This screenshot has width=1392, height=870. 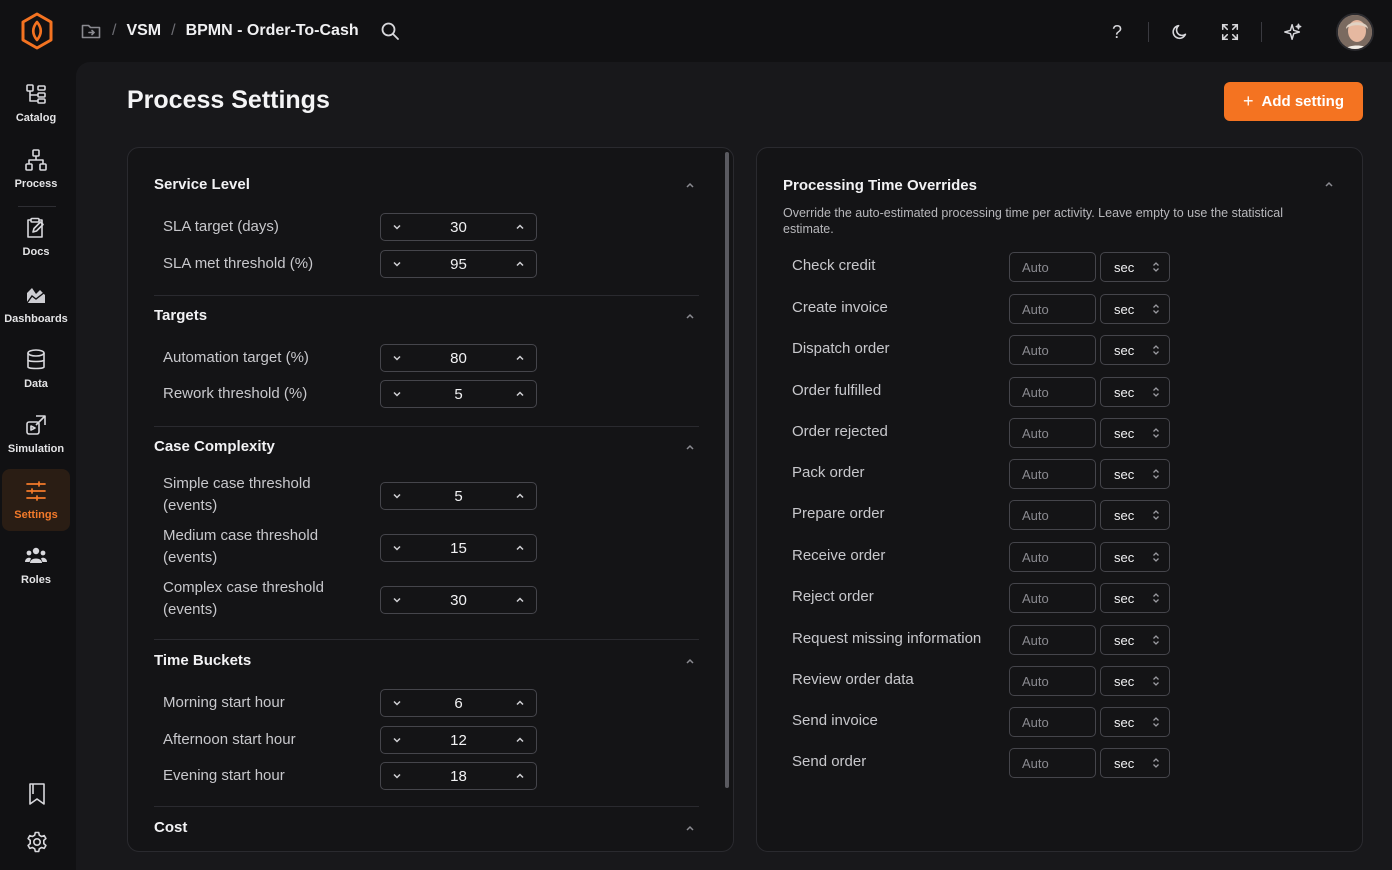 I want to click on evening-start-stepper: 18, so click(x=458, y=776).